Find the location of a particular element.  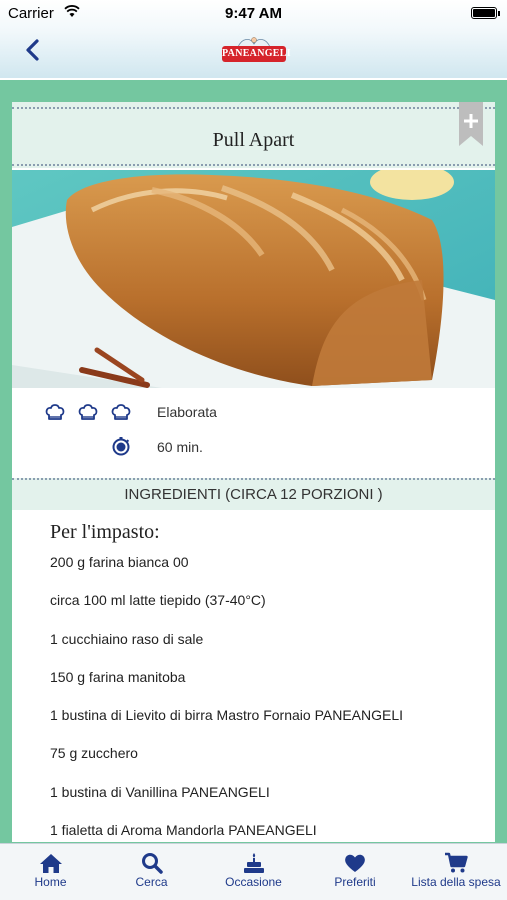

section-title: Per l'impasto: is located at coordinates (105, 532).